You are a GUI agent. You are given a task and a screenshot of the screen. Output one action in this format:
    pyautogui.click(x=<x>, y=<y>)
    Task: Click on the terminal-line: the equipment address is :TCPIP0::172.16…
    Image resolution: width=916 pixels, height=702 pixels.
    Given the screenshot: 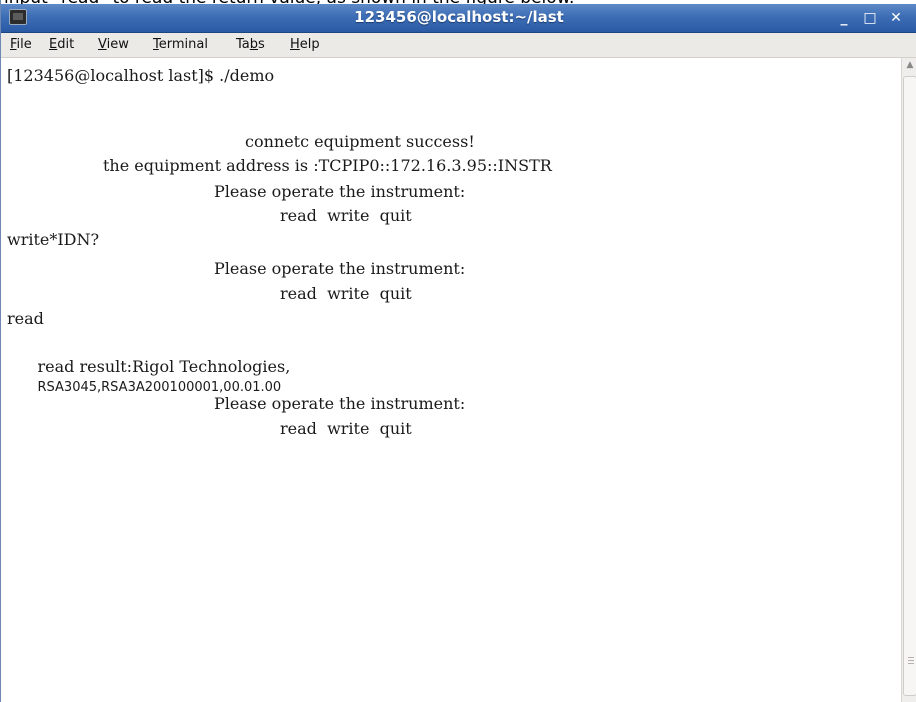 What is the action you would take?
    pyautogui.click(x=327, y=165)
    